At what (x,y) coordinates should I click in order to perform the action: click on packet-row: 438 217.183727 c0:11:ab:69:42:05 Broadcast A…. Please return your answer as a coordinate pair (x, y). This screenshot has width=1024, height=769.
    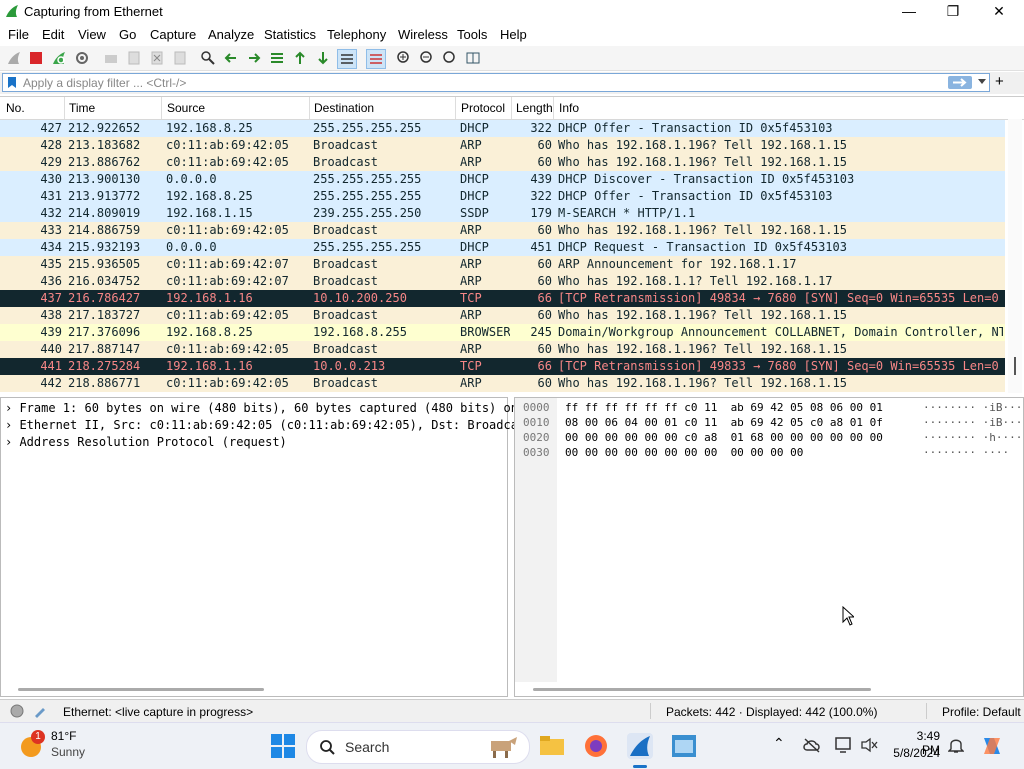
    Looking at the image, I should click on (502, 315).